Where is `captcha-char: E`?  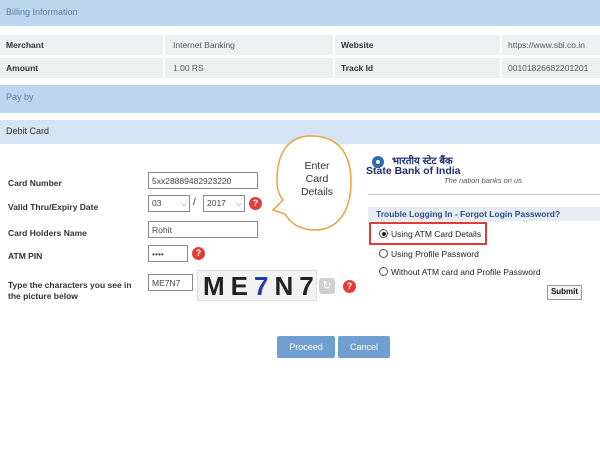
captcha-char: E is located at coordinates (242, 286).